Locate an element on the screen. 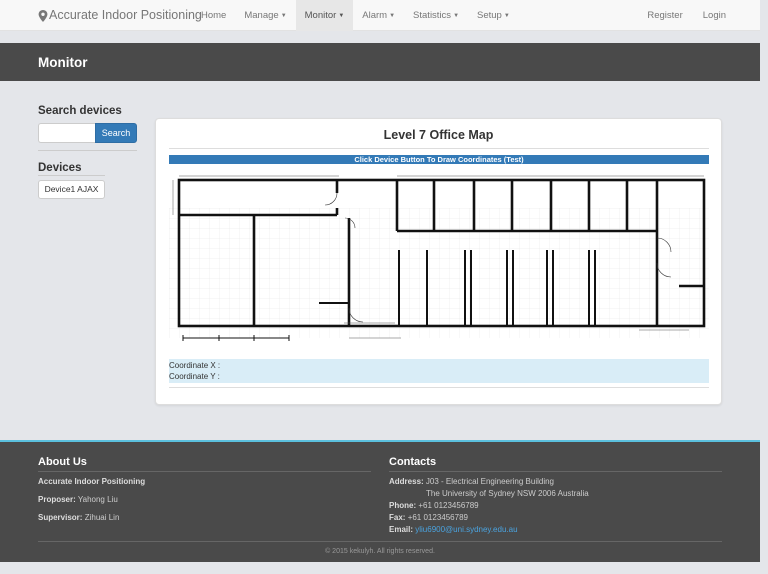 This screenshot has height=574, width=768. email-line: Email: yliu6900@uni.sydney.edu.au is located at coordinates (453, 529).